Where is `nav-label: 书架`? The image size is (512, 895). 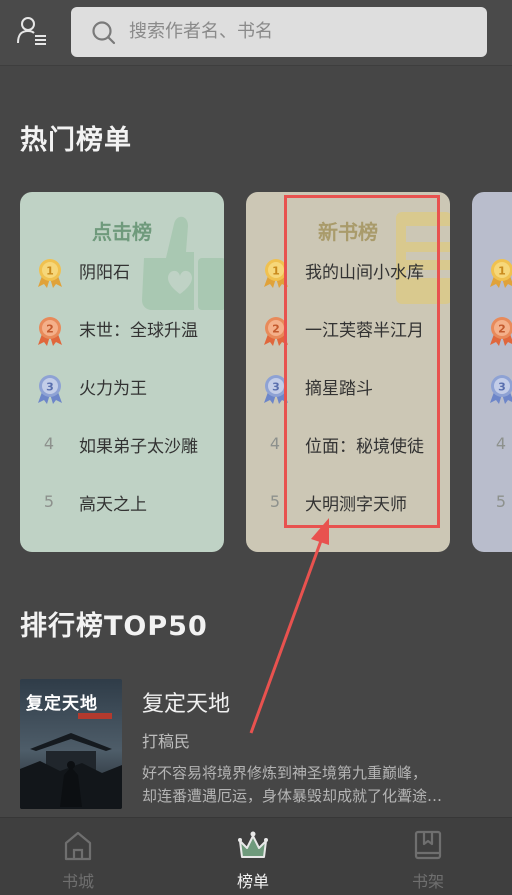
nav-label: 书架 is located at coordinates (427, 881).